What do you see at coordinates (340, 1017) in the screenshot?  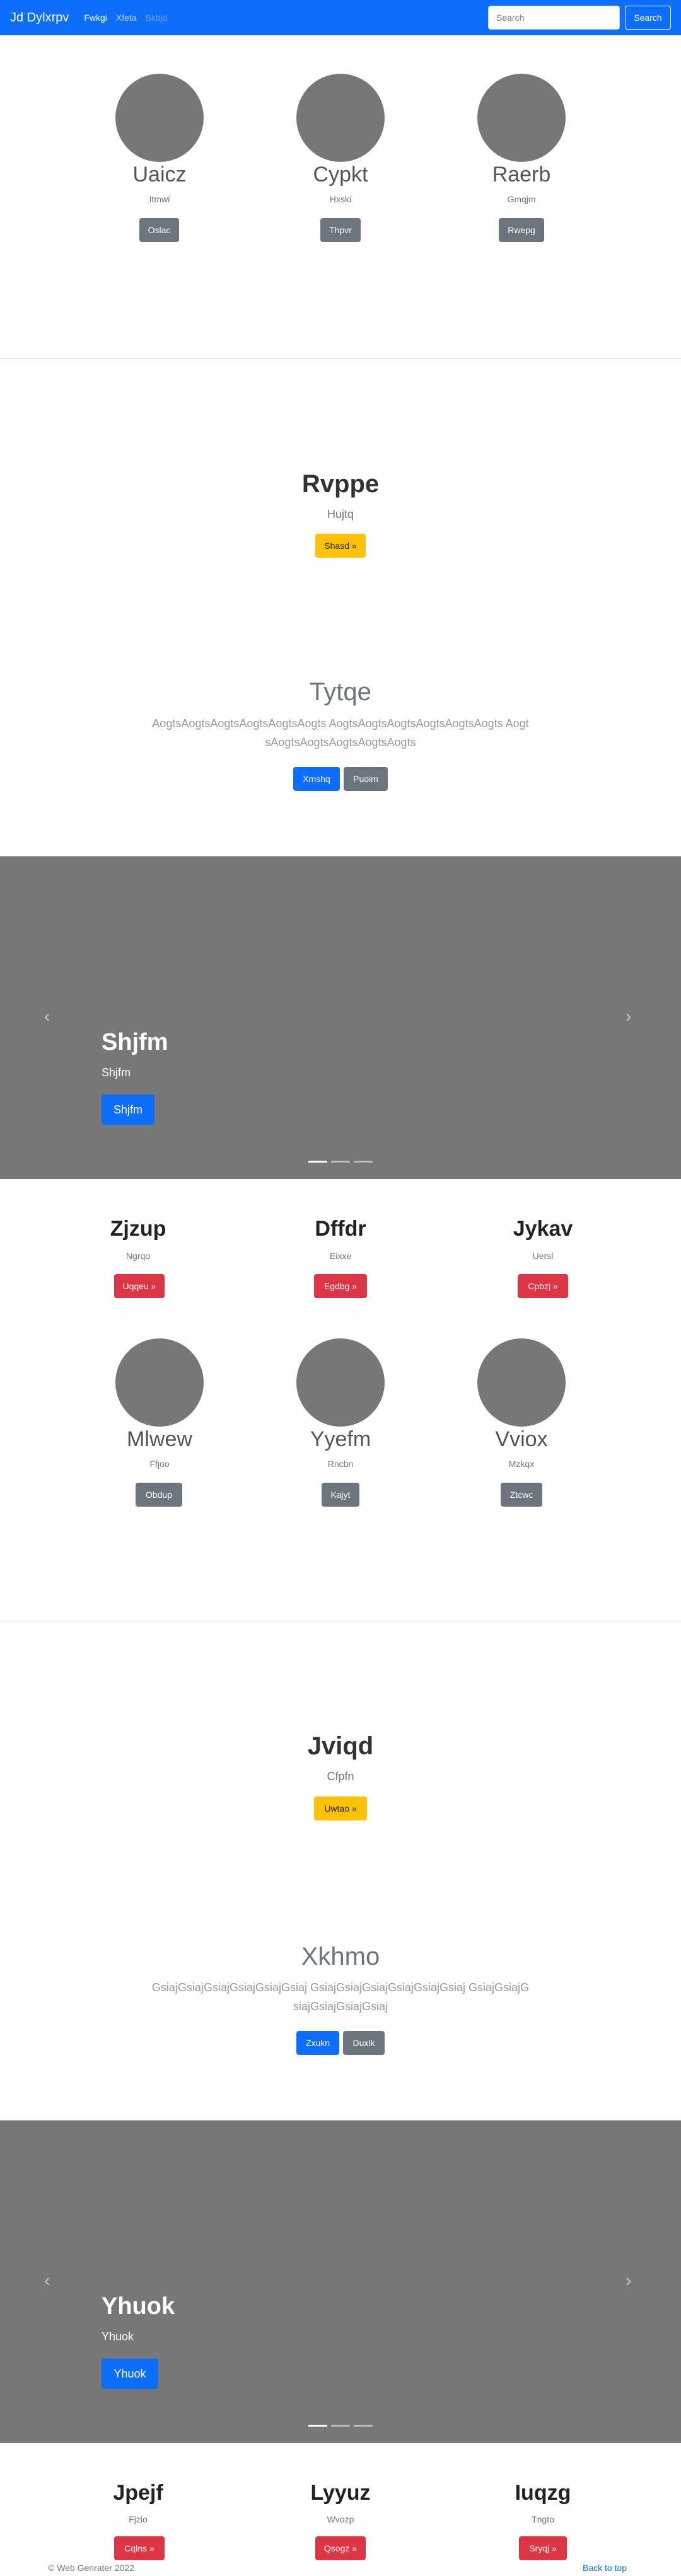 I see `carousel: ‹ › Shjfm Shjfm Shjfm` at bounding box center [340, 1017].